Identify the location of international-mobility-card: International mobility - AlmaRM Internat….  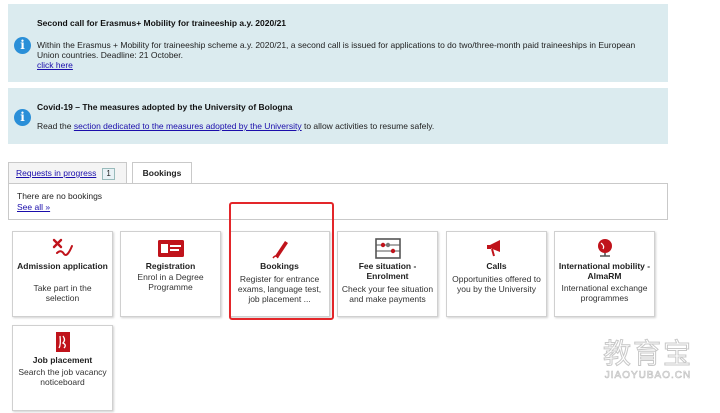
(604, 274).